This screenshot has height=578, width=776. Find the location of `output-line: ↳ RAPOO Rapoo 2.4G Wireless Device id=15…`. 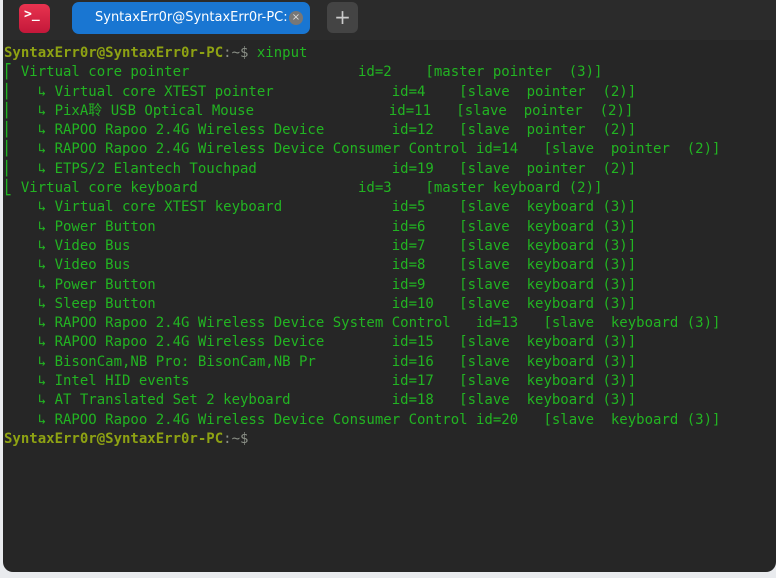

output-line: ↳ RAPOO Rapoo 2.4G Wireless Device id=15… is located at coordinates (320, 342).